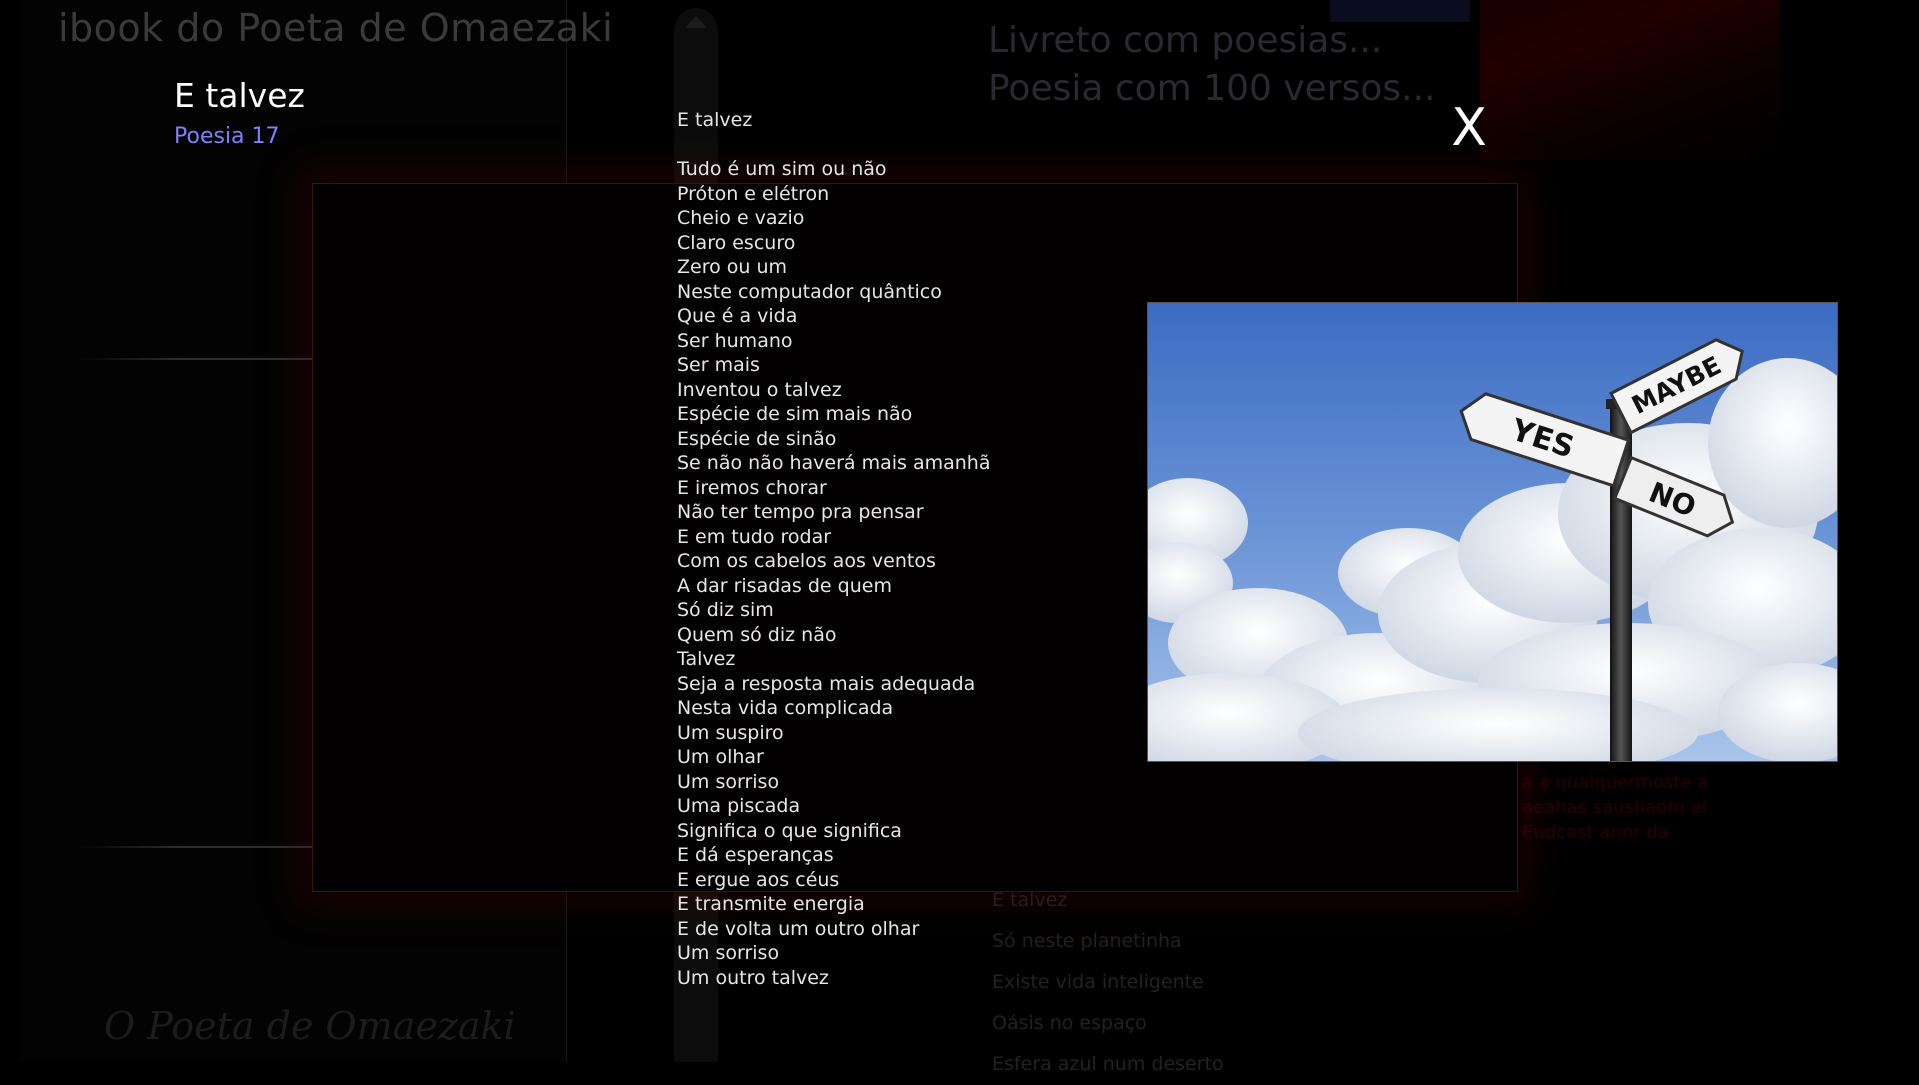  I want to click on poem-line: E iremos chorar, so click(752, 487).